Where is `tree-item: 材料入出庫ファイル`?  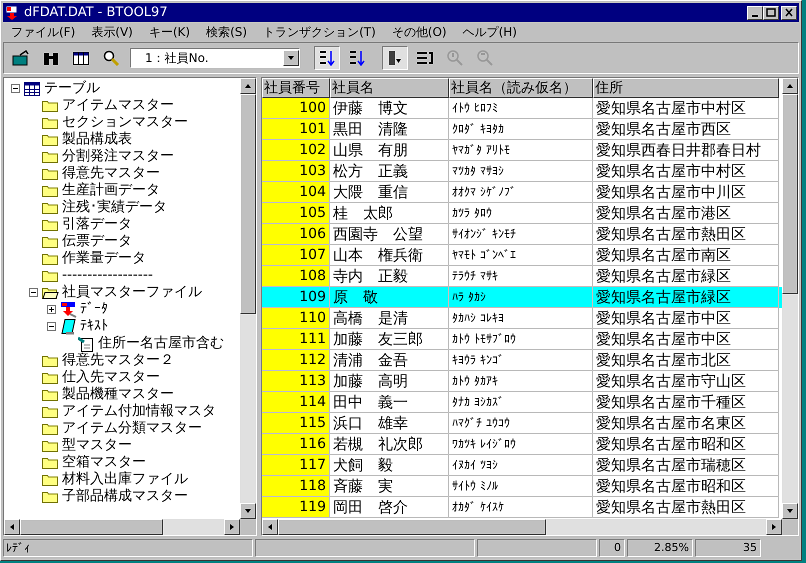
tree-item: 材料入出庫ファイル is located at coordinates (125, 479).